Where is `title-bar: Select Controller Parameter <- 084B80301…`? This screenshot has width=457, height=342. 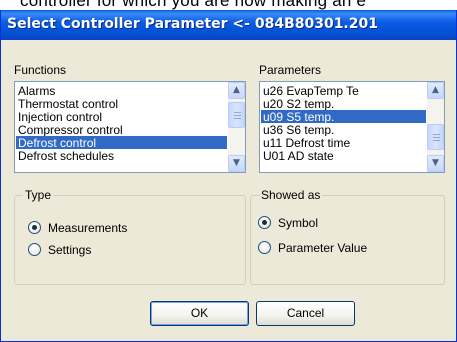 title-bar: Select Controller Parameter <- 084B80301… is located at coordinates (228, 25).